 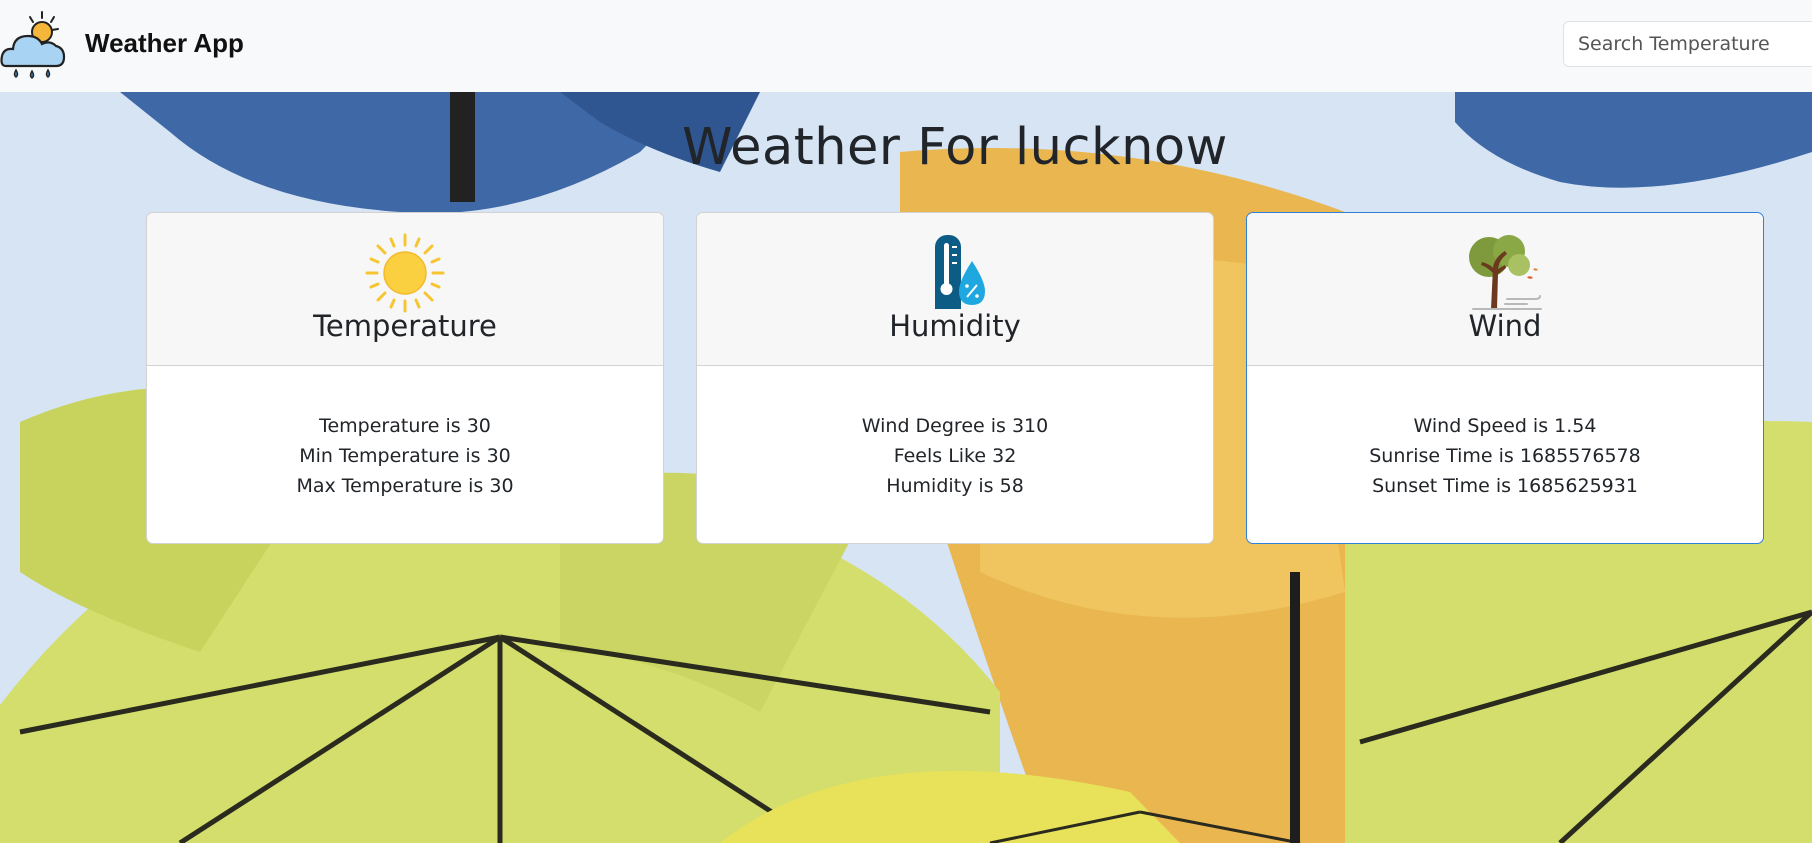 What do you see at coordinates (1505, 272) in the screenshot?
I see `wind-tree-icon` at bounding box center [1505, 272].